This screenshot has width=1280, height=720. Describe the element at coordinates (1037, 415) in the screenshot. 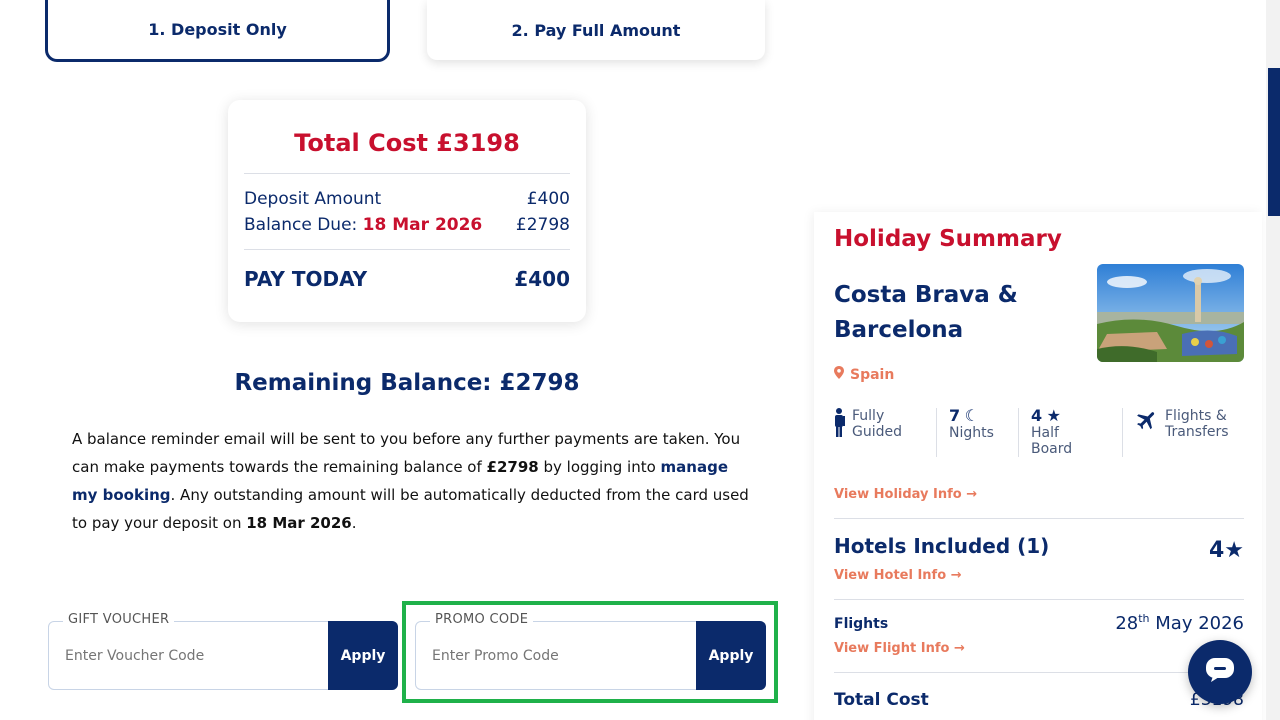

I see `board-rating: 4` at that location.